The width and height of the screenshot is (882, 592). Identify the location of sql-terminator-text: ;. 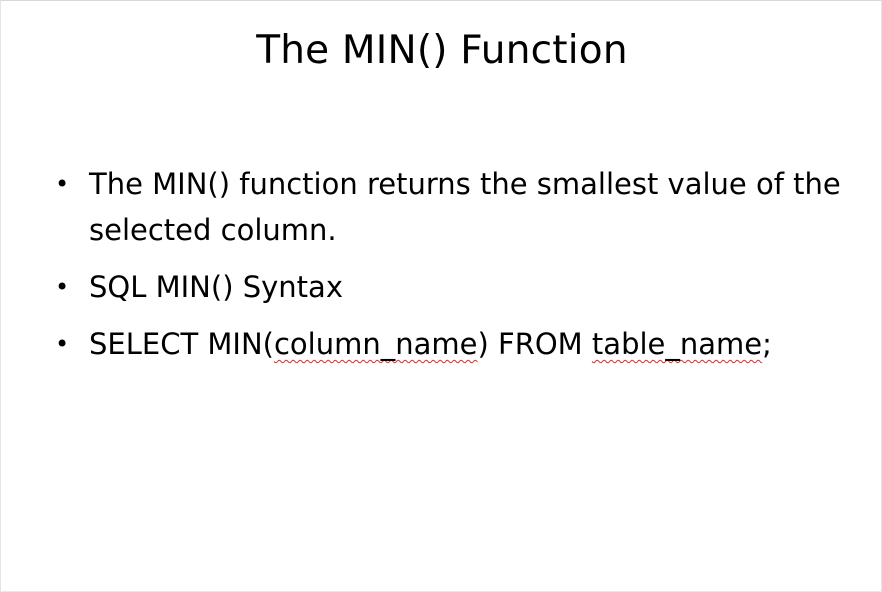
(767, 344).